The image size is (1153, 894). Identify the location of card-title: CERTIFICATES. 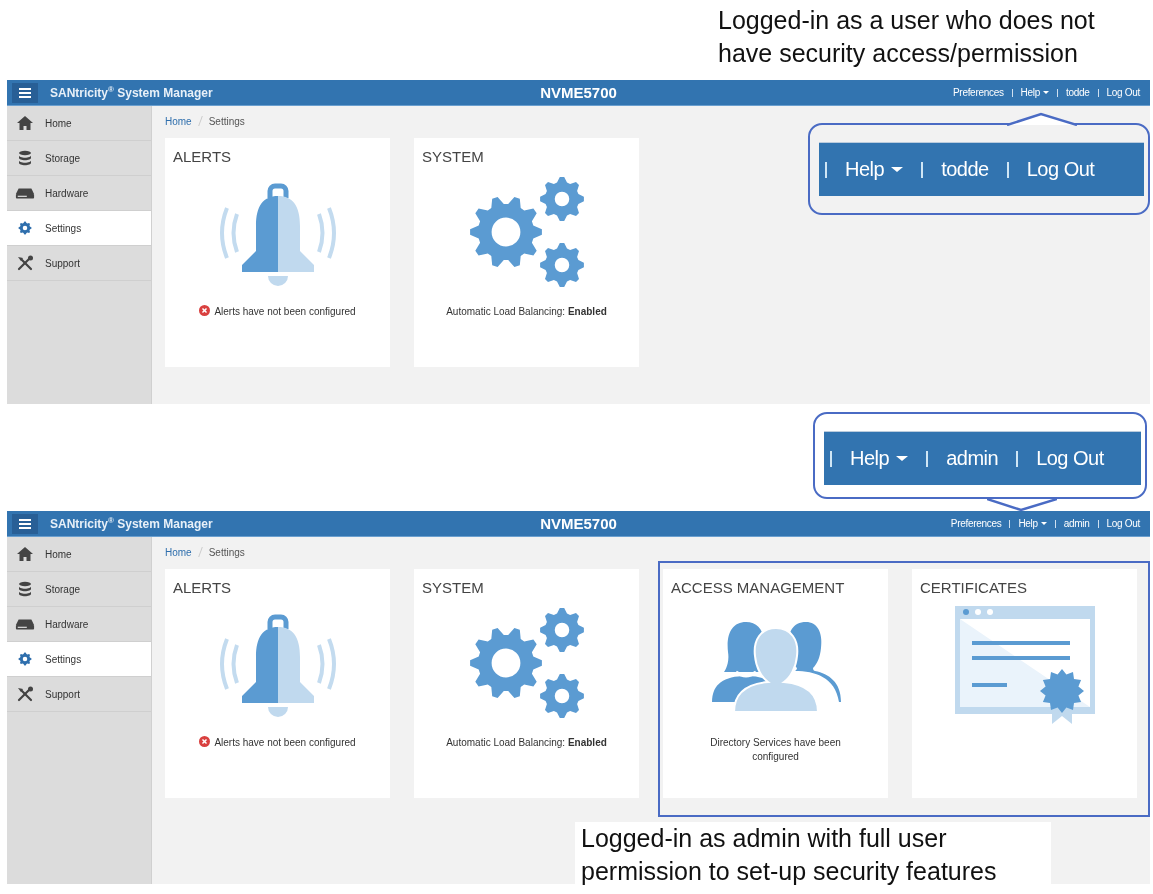
(974, 588).